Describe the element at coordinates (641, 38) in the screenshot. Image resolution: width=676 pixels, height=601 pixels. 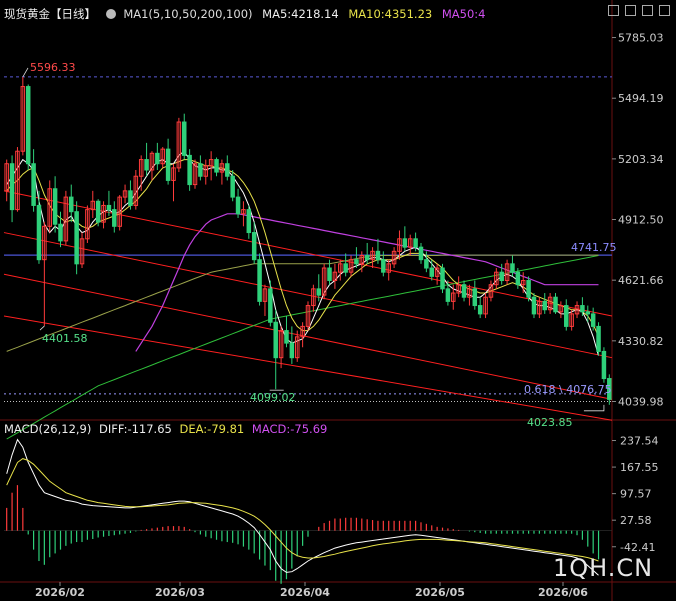
I see `y-tick-label: 5785.03` at that location.